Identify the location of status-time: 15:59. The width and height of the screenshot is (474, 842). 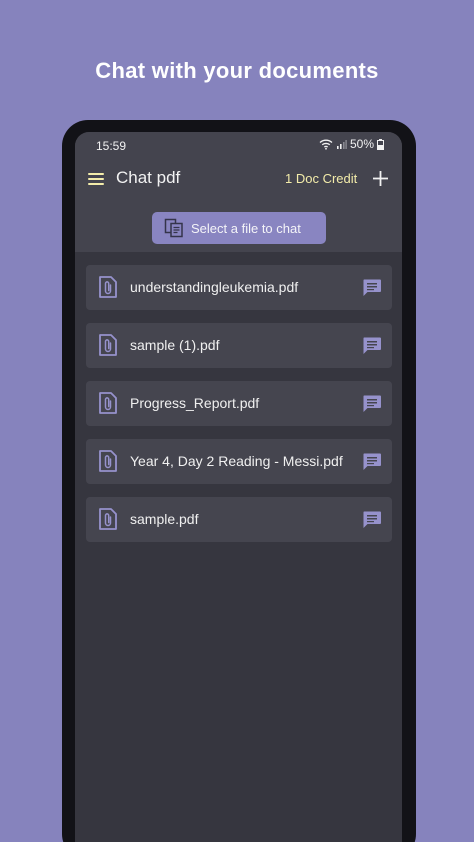
(111, 146).